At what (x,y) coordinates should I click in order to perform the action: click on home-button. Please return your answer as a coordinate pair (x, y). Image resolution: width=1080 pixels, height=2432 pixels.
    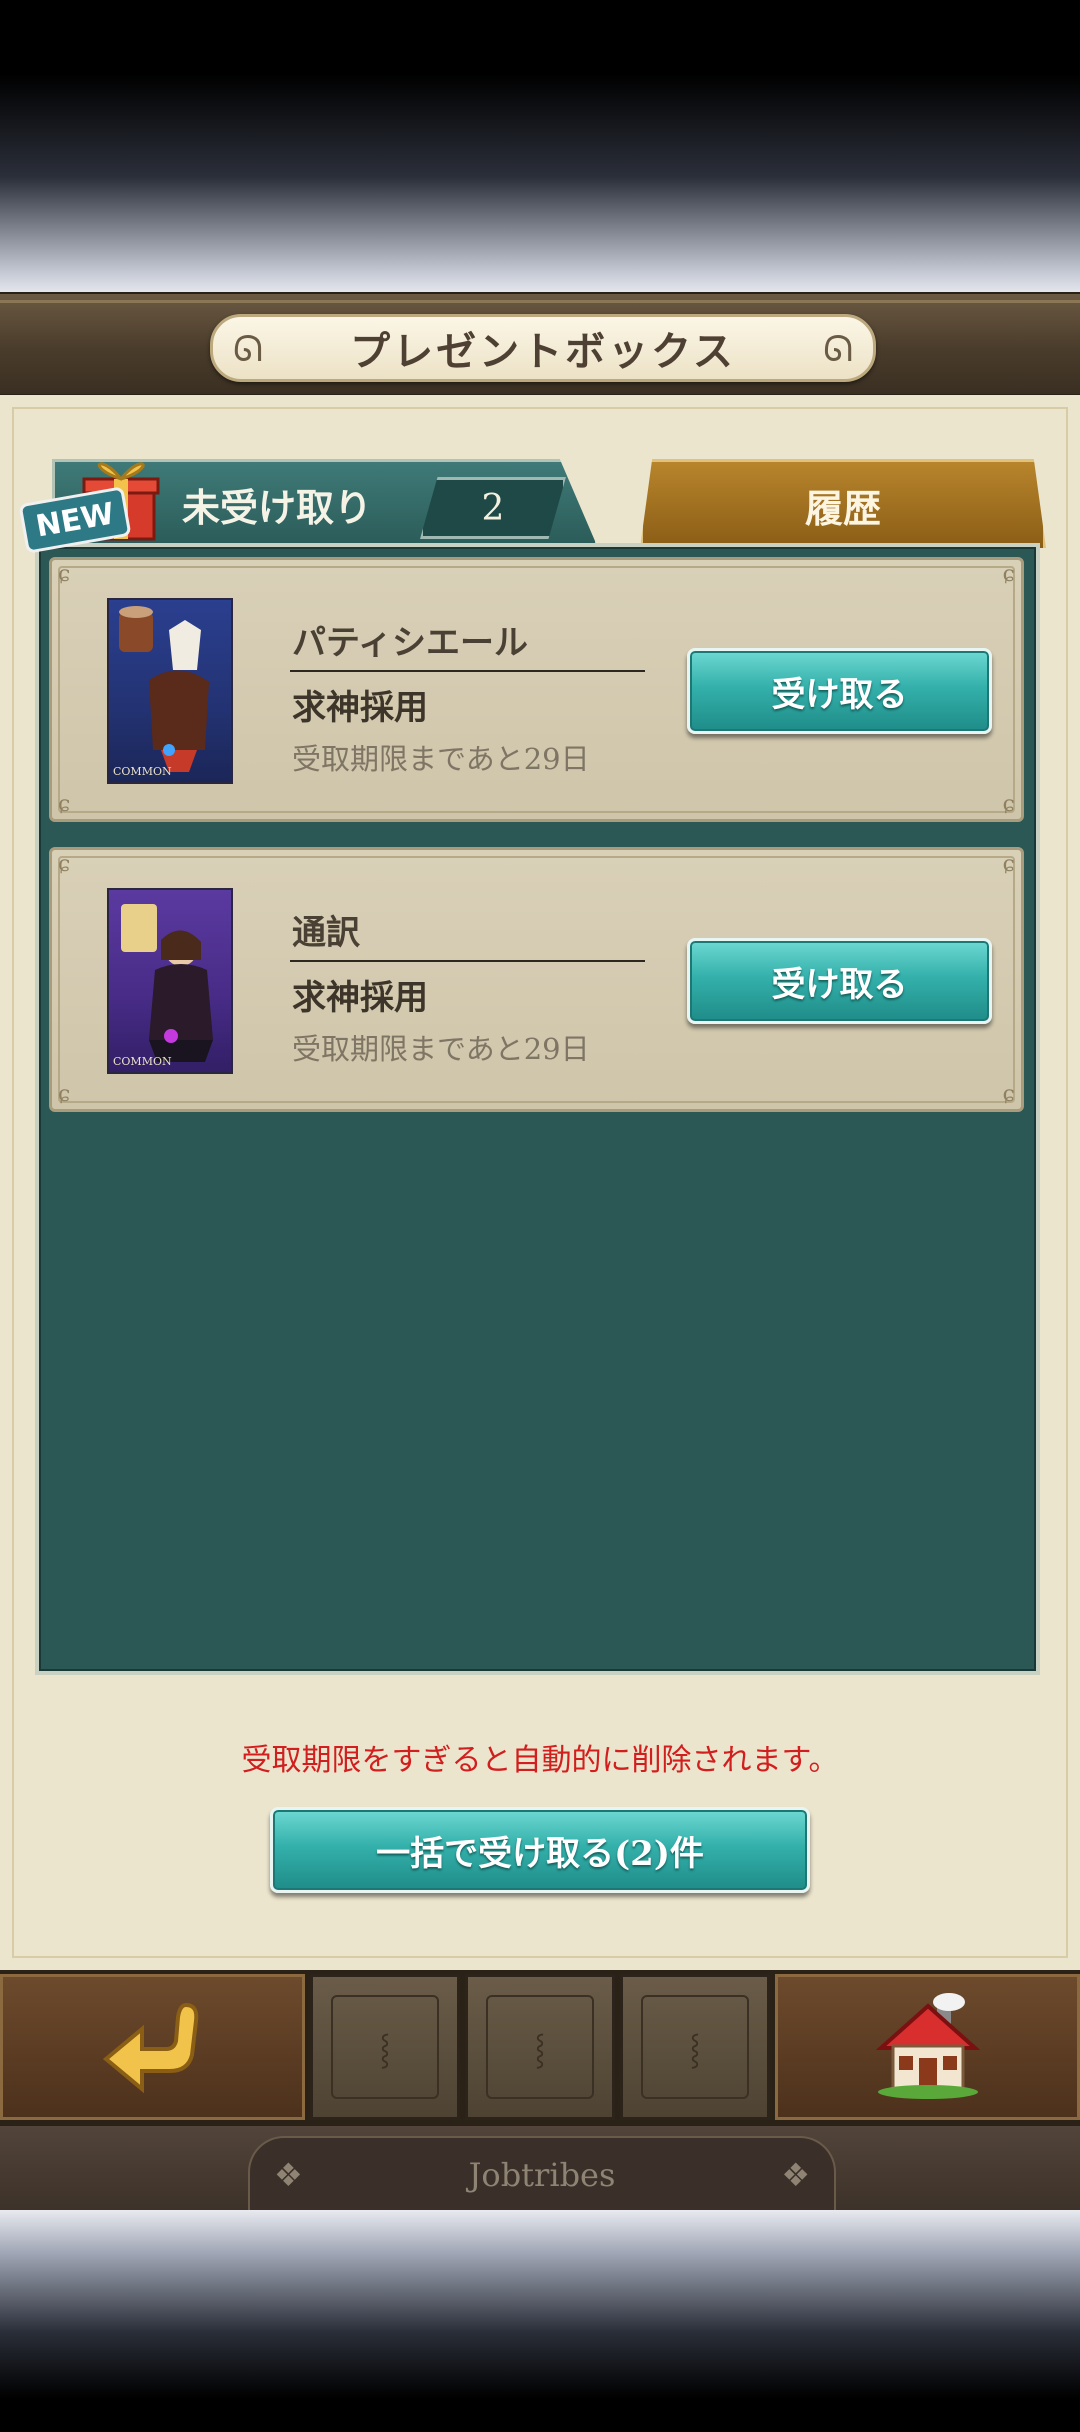
    Looking at the image, I should click on (927, 2047).